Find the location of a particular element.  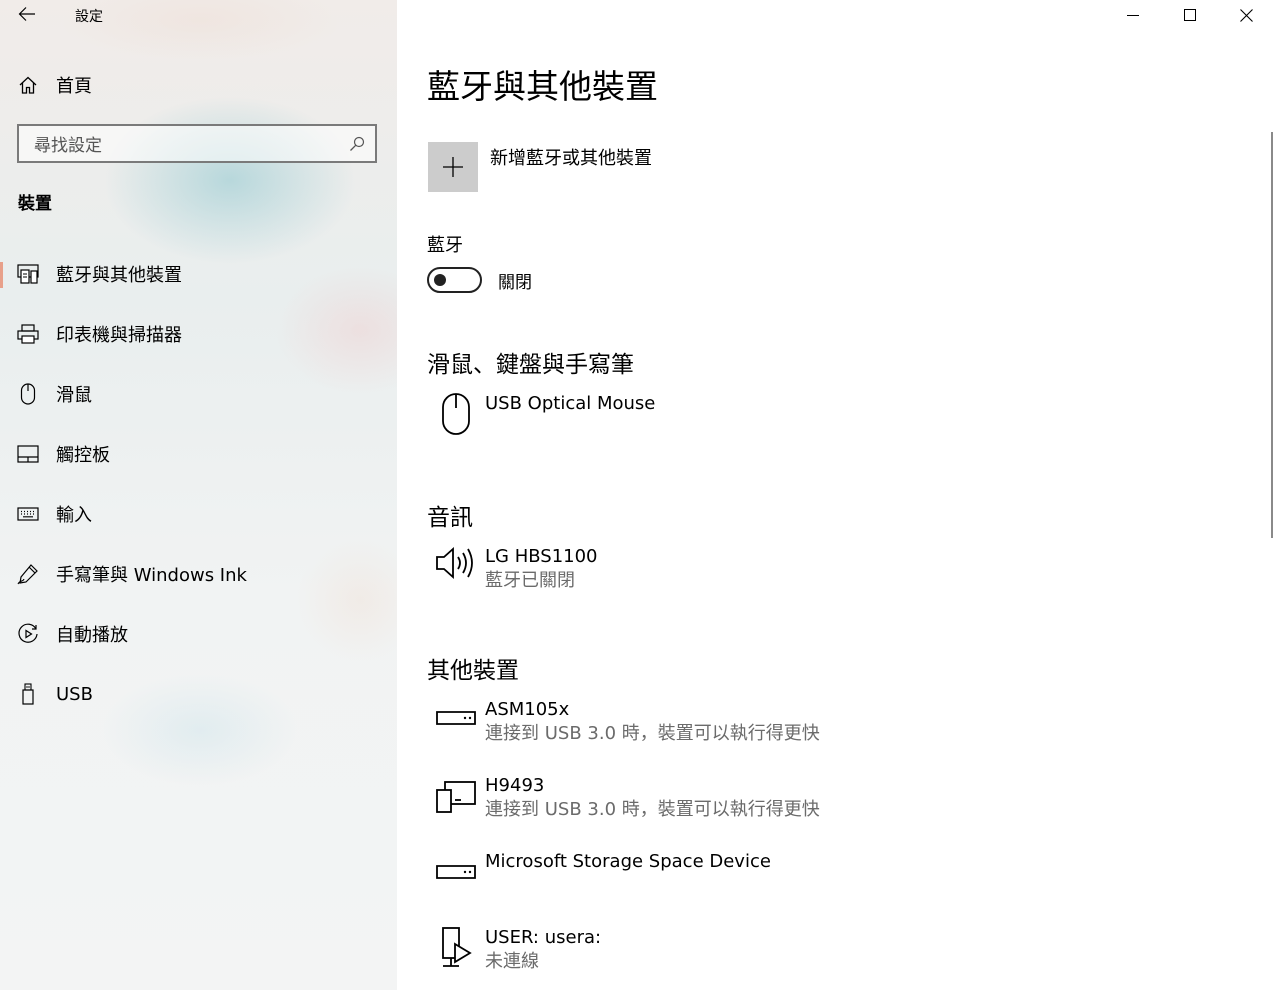

title-bar: 設定 is located at coordinates (198, 15).